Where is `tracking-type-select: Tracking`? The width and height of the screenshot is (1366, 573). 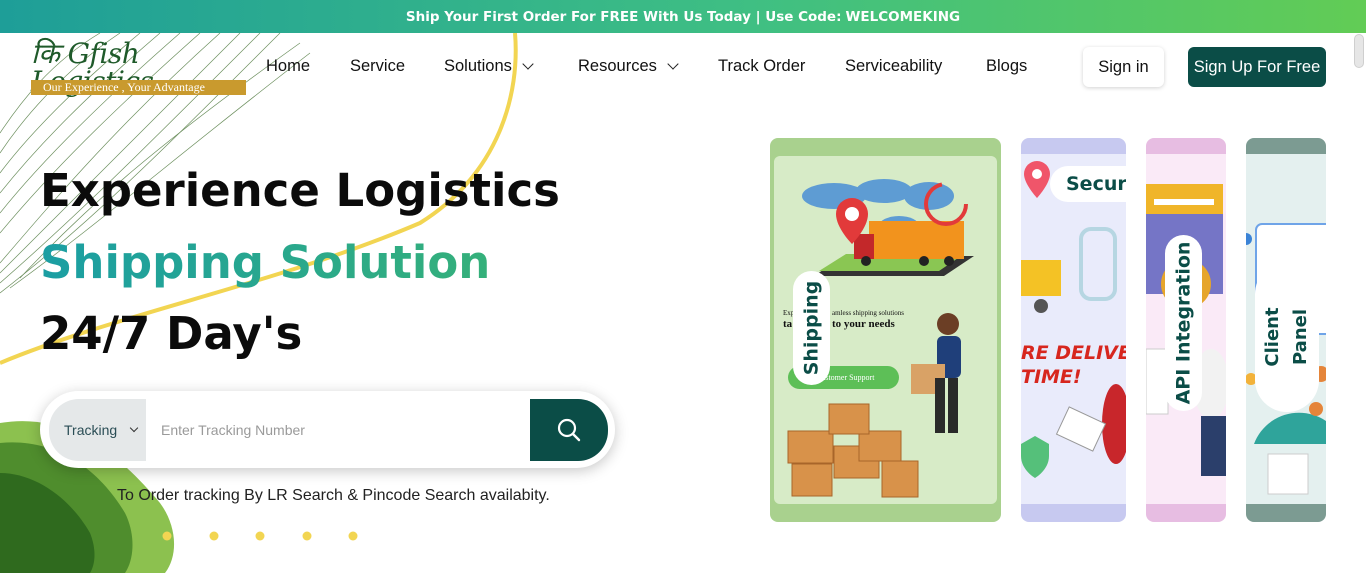
tracking-type-select: Tracking is located at coordinates (97, 430).